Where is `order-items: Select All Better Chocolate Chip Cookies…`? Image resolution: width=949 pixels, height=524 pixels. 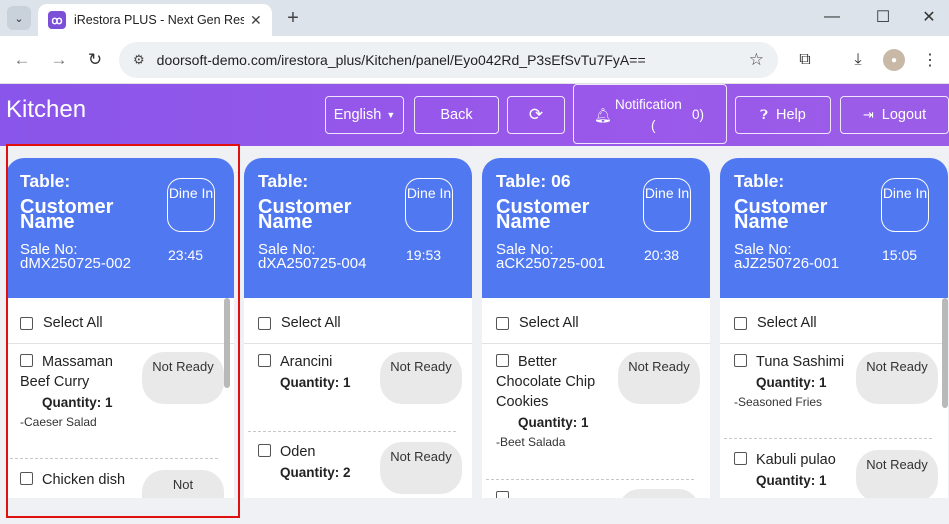 order-items: Select All Better Chocolate Chip Cookies… is located at coordinates (596, 398).